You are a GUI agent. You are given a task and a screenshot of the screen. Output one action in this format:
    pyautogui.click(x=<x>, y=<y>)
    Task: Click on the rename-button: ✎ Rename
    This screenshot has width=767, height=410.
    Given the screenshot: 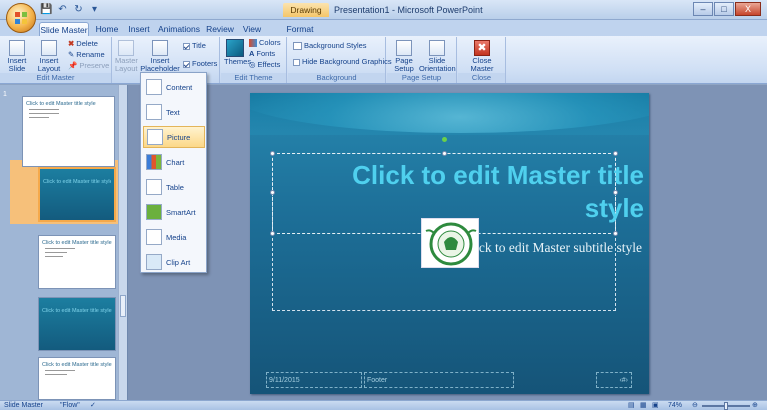 What is the action you would take?
    pyautogui.click(x=86, y=55)
    